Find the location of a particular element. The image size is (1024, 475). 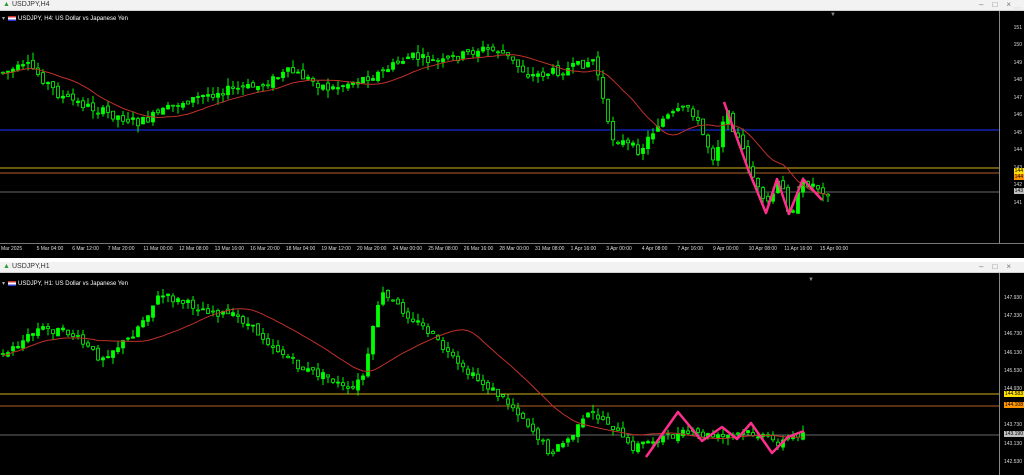

time-tick-label: 4 Apr 08:00 is located at coordinates (654, 249).